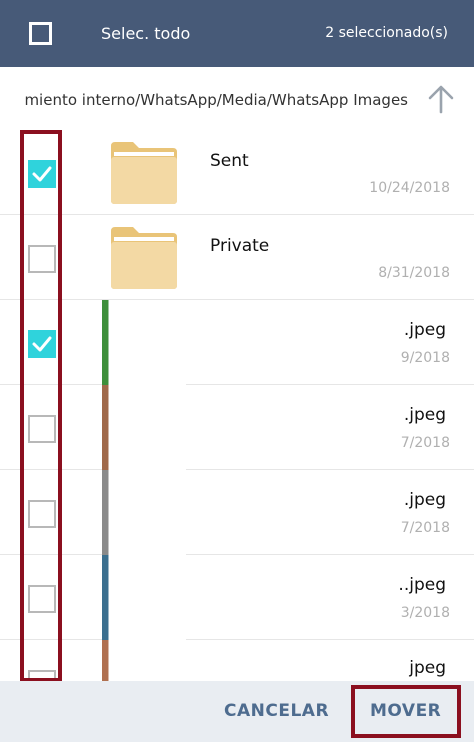 The image size is (474, 742). I want to click on item-extension: ..jpeg, so click(422, 585).